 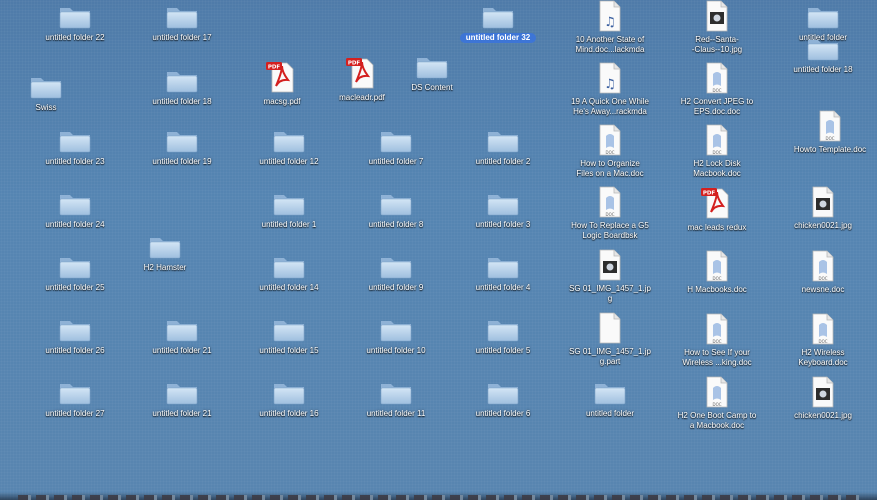 I want to click on desktop-item-label: untitled folder 10, so click(x=396, y=350).